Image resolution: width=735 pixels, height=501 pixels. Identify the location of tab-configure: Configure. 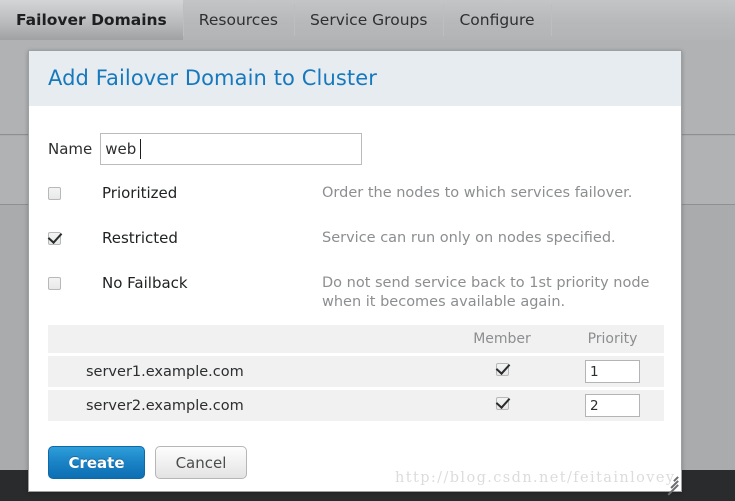
(496, 20).